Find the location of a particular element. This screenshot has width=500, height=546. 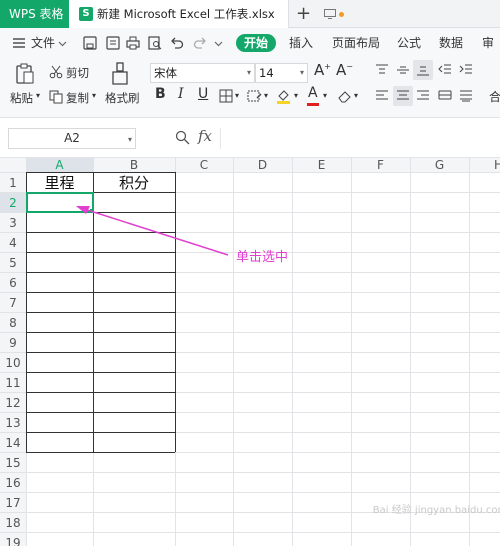

decrease-font-icon: A− is located at coordinates (344, 70).